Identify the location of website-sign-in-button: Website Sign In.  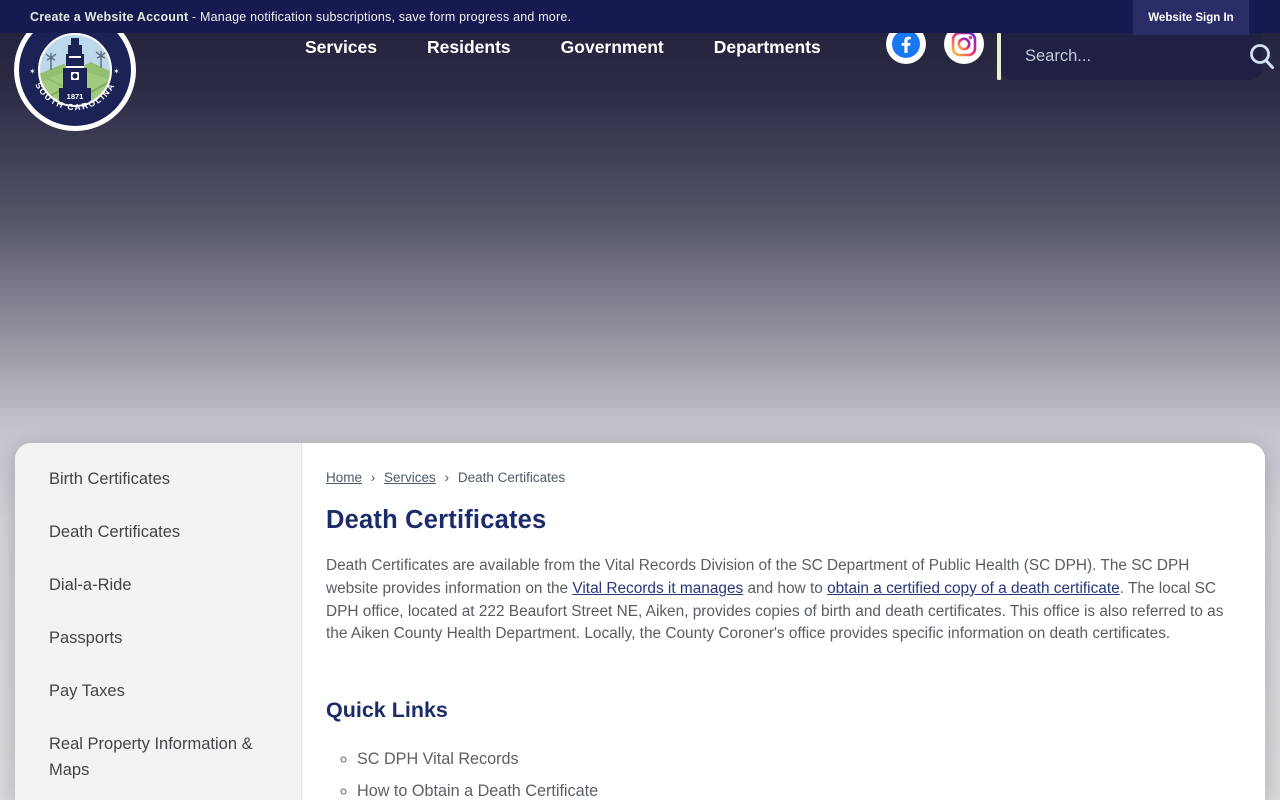
(1191, 17).